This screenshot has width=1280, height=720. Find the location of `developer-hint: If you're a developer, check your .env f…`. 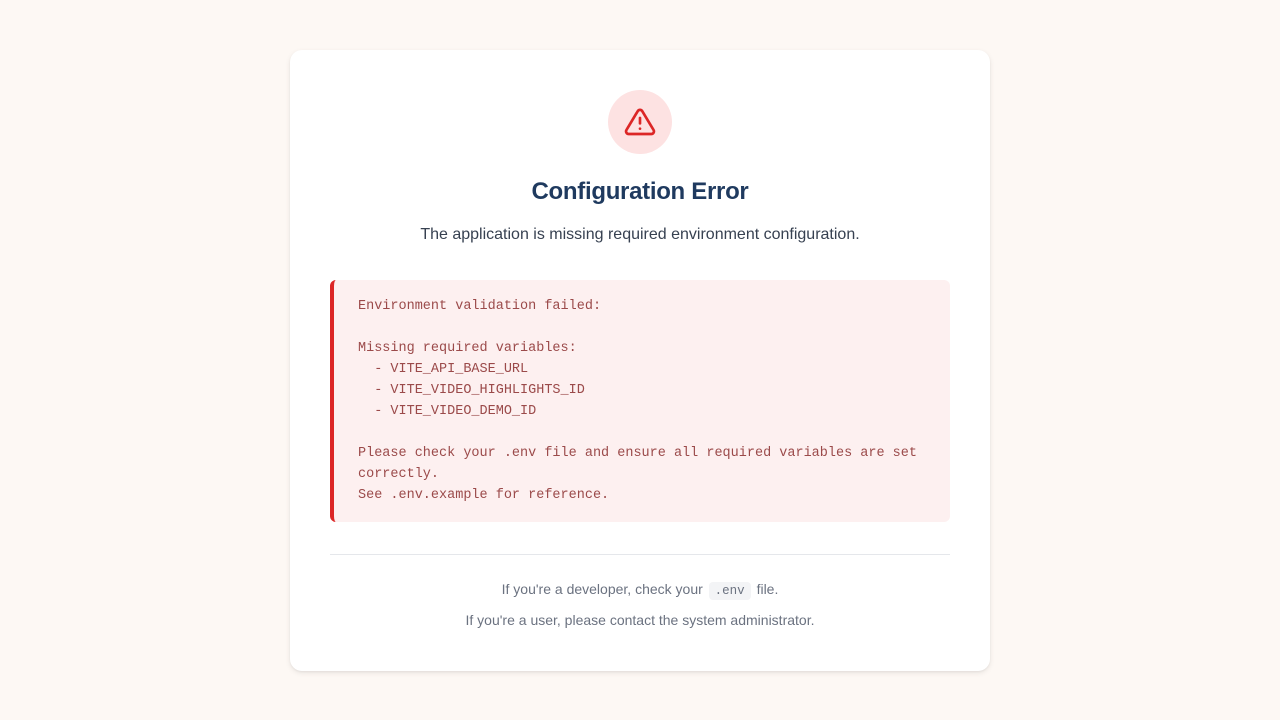

developer-hint: If you're a developer, check your .env f… is located at coordinates (640, 590).